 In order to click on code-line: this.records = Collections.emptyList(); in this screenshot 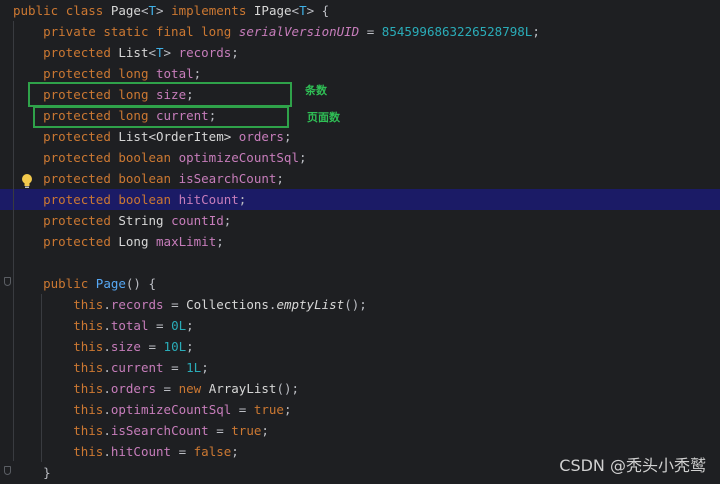, I will do `click(360, 304)`.